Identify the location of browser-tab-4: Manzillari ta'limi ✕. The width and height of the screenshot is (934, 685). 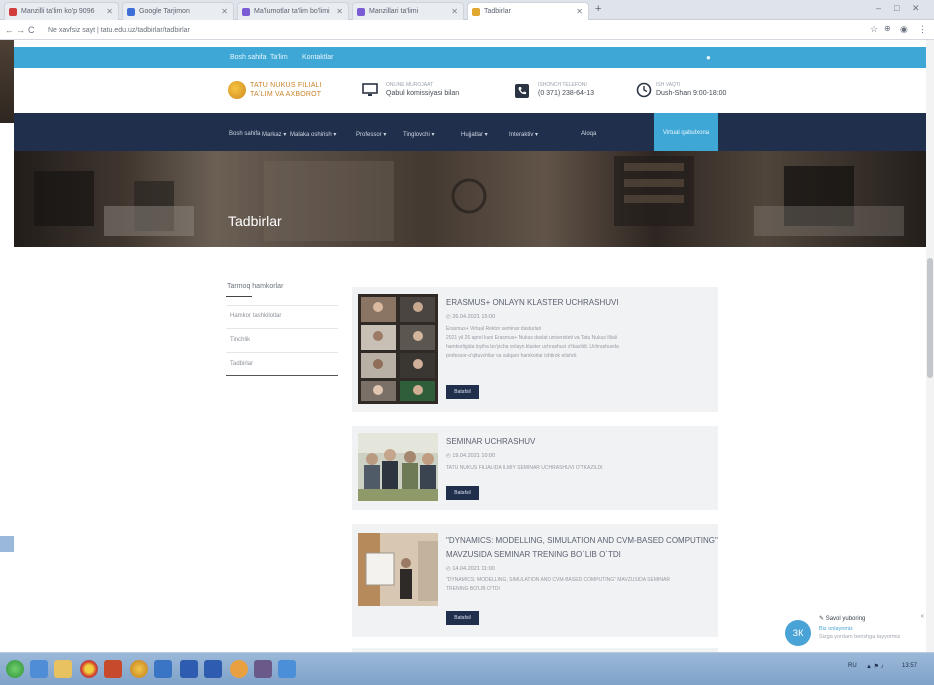
(408, 11).